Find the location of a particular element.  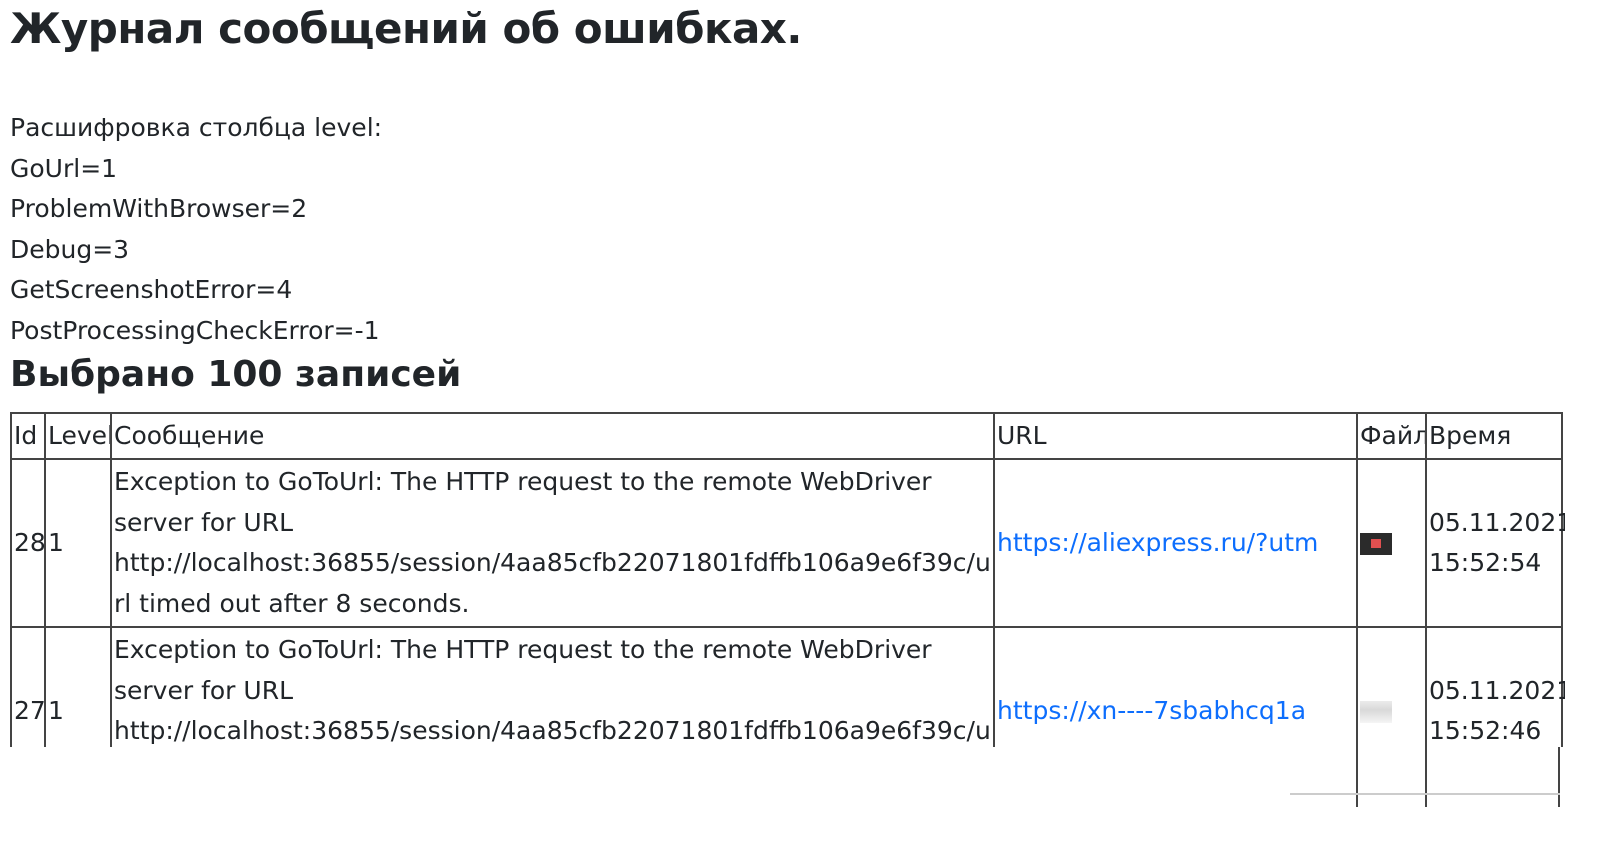

column-header-level: Level is located at coordinates (78, 436).